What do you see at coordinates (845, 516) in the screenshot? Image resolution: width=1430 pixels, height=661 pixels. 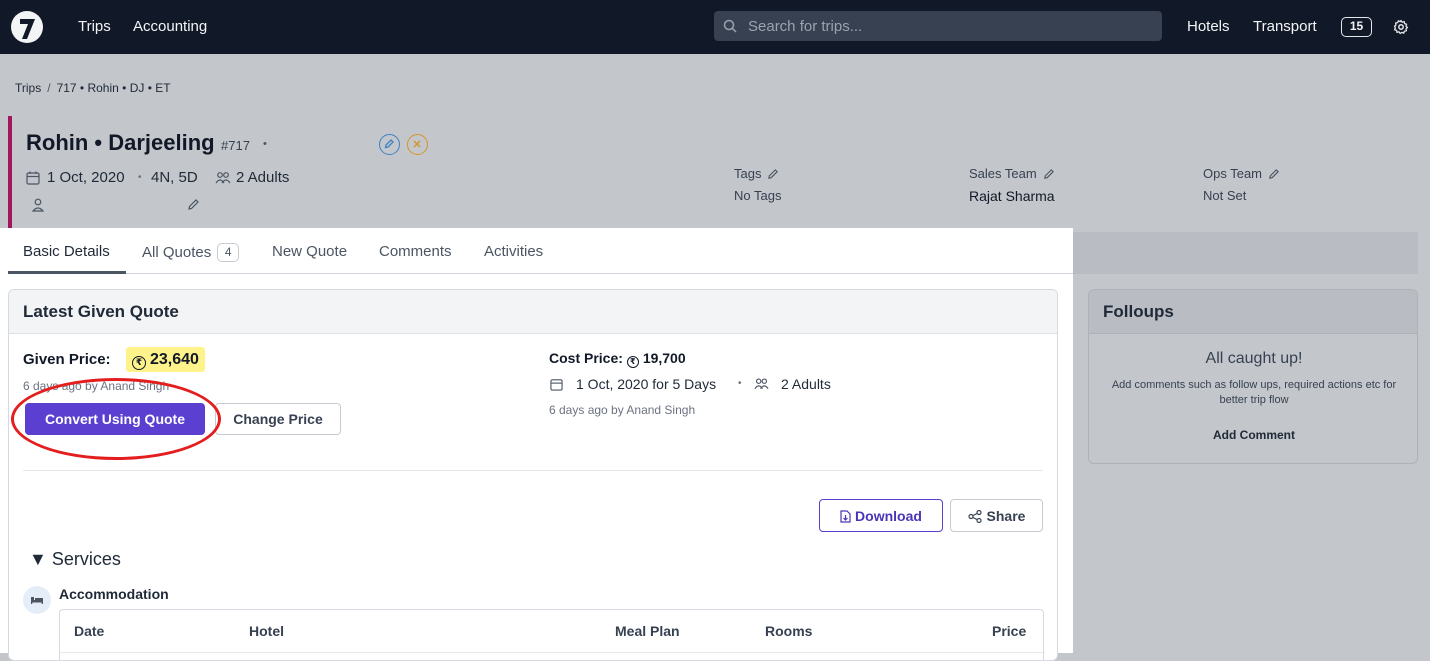 I see `file-download-icon` at bounding box center [845, 516].